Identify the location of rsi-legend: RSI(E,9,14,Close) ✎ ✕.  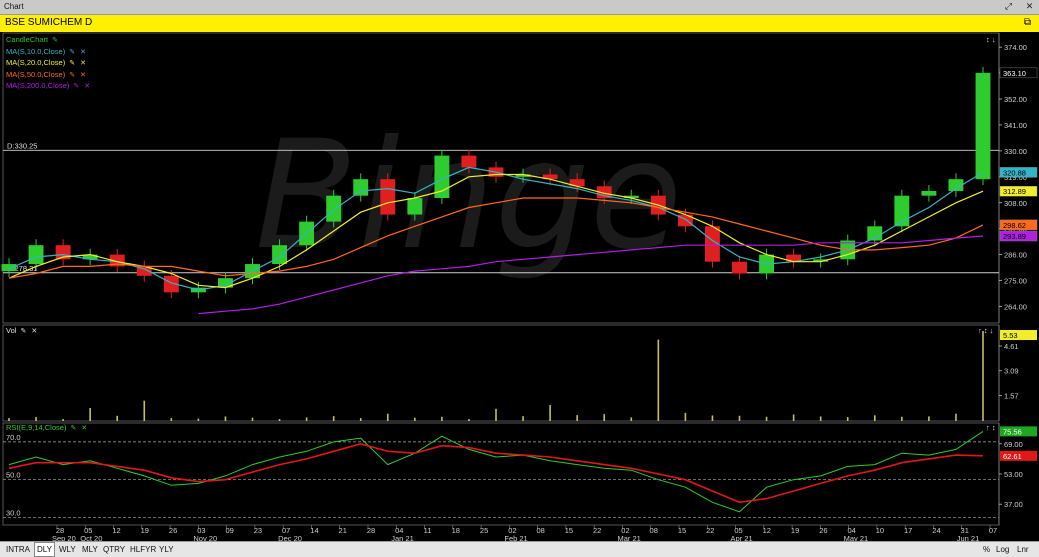
(46, 429).